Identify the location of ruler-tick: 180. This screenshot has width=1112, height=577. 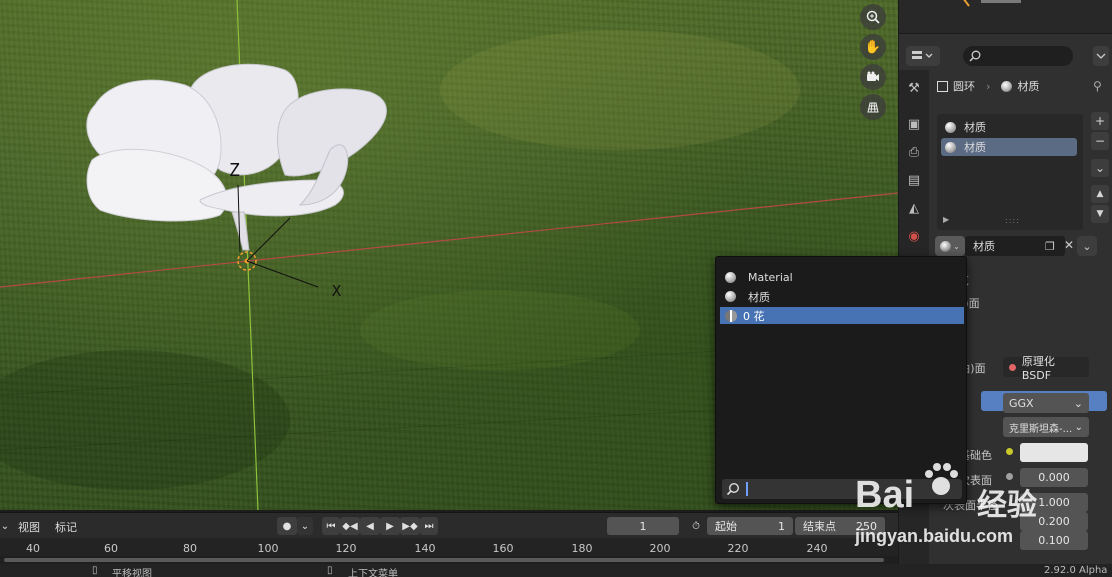
(582, 548).